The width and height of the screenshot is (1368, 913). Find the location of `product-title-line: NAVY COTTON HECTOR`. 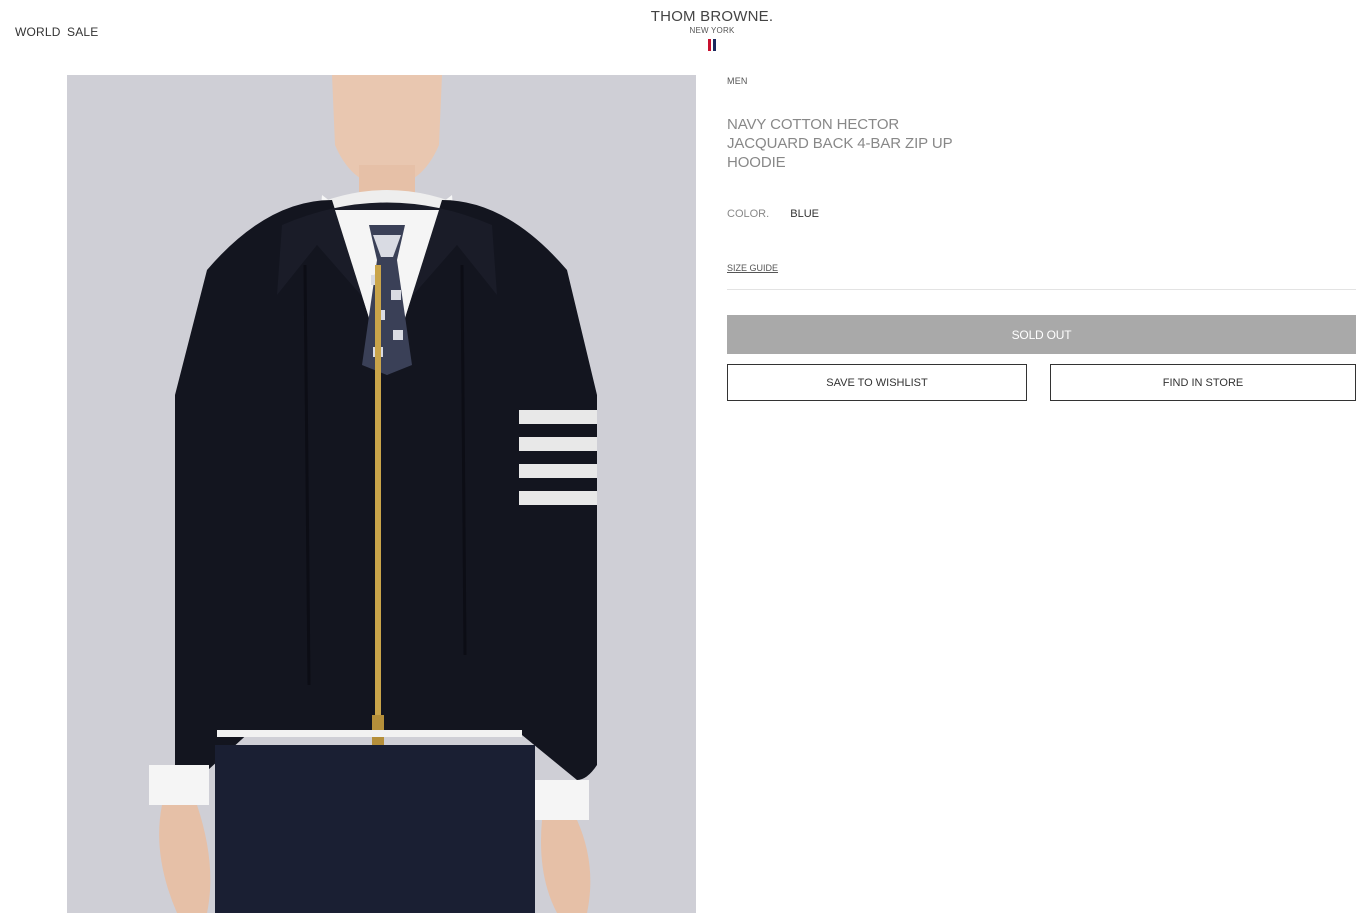

product-title-line: NAVY COTTON HECTOR is located at coordinates (813, 124).